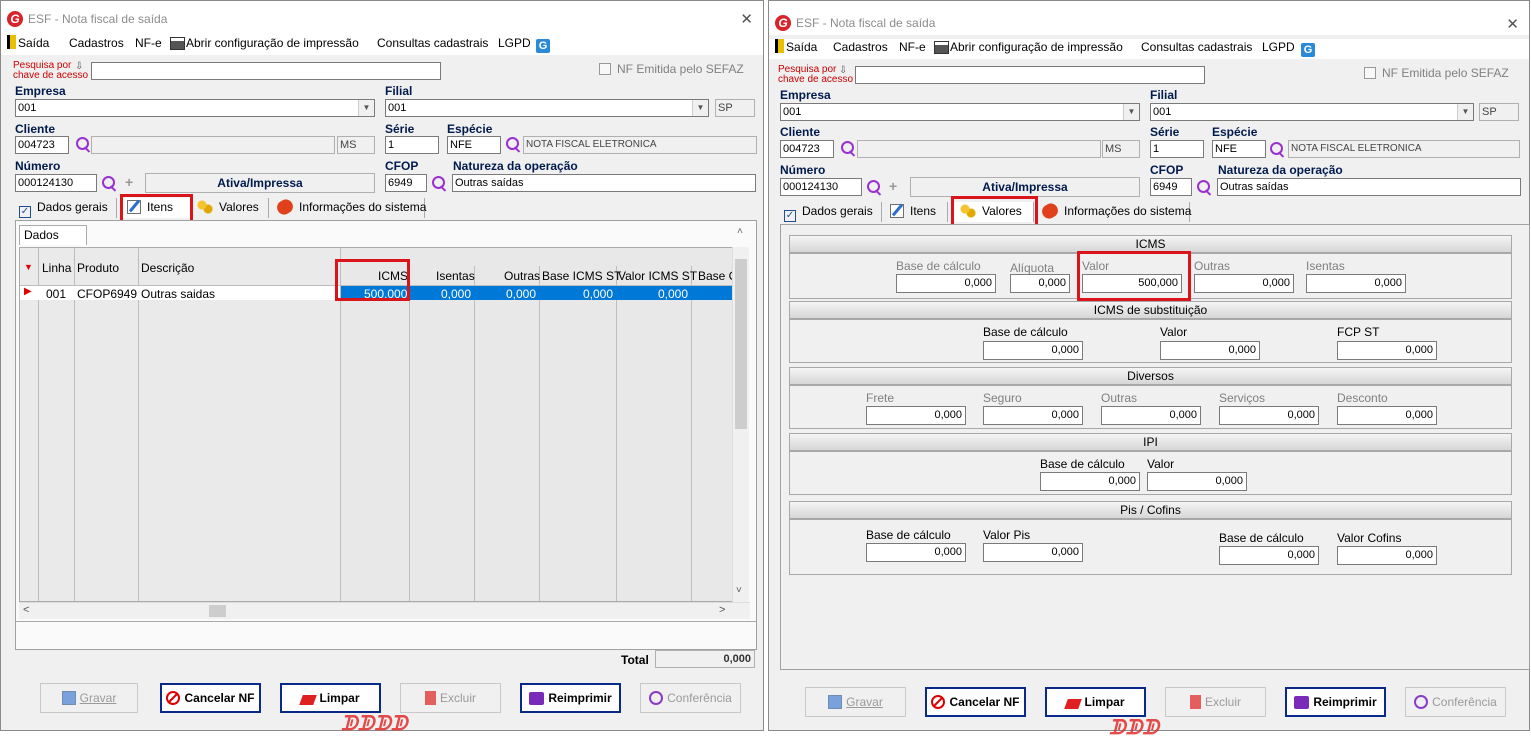  I want to click on col-descricao: Descrição, so click(167, 268).